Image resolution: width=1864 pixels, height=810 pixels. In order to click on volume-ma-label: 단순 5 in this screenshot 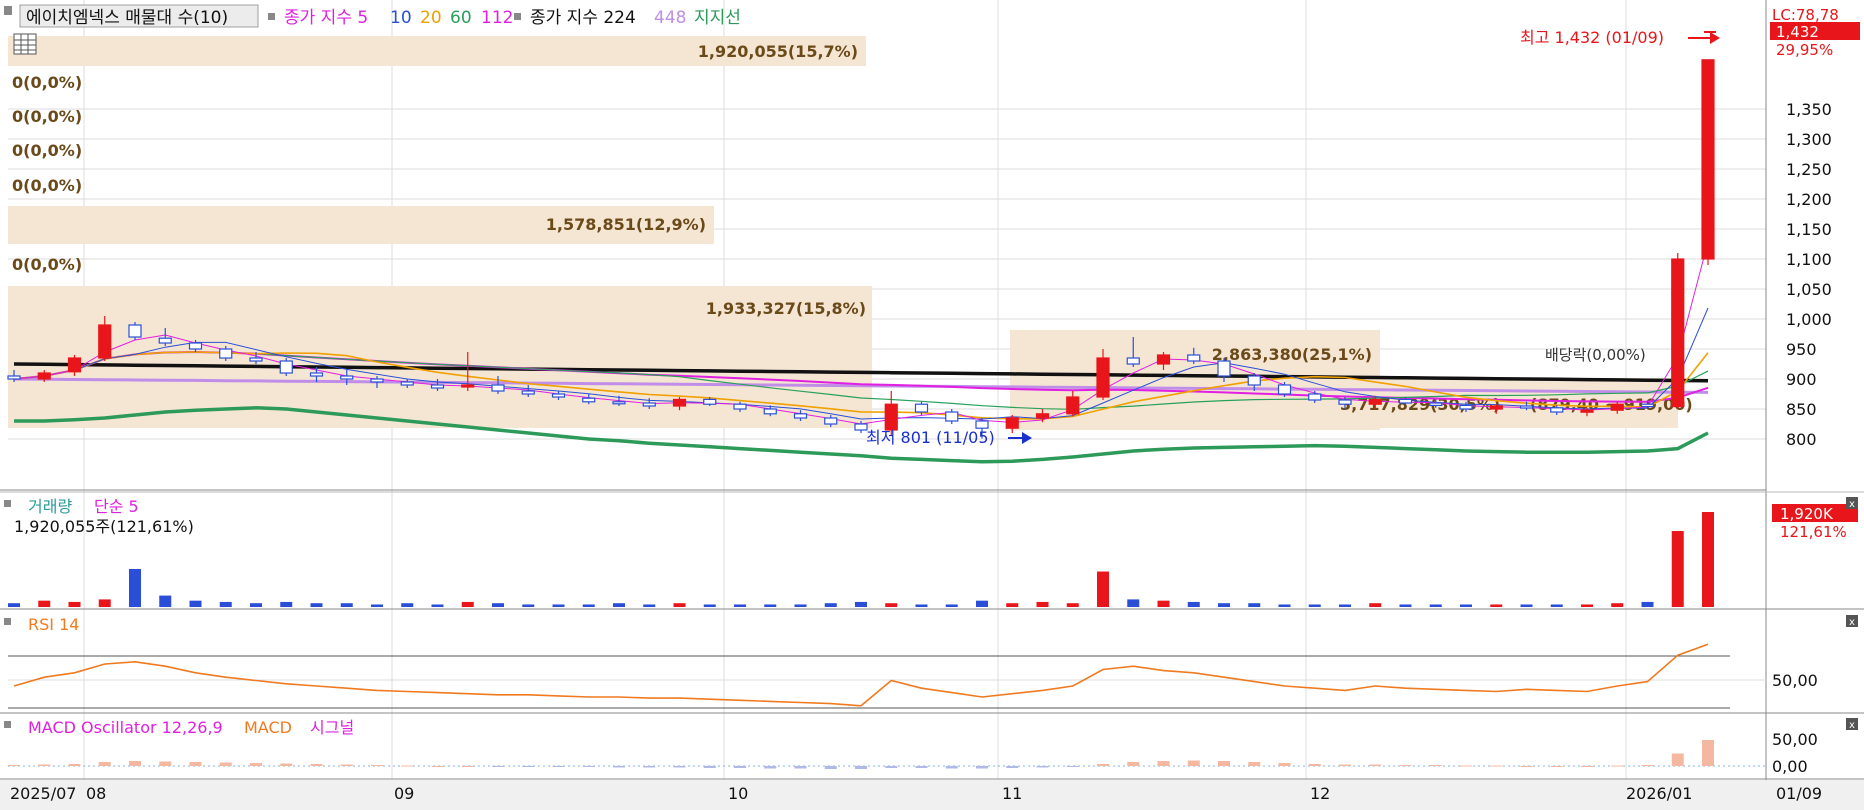, I will do `click(116, 506)`.